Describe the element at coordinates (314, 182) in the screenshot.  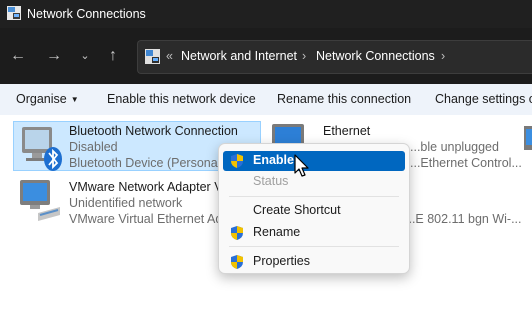
I see `menu-item-status: Status` at that location.